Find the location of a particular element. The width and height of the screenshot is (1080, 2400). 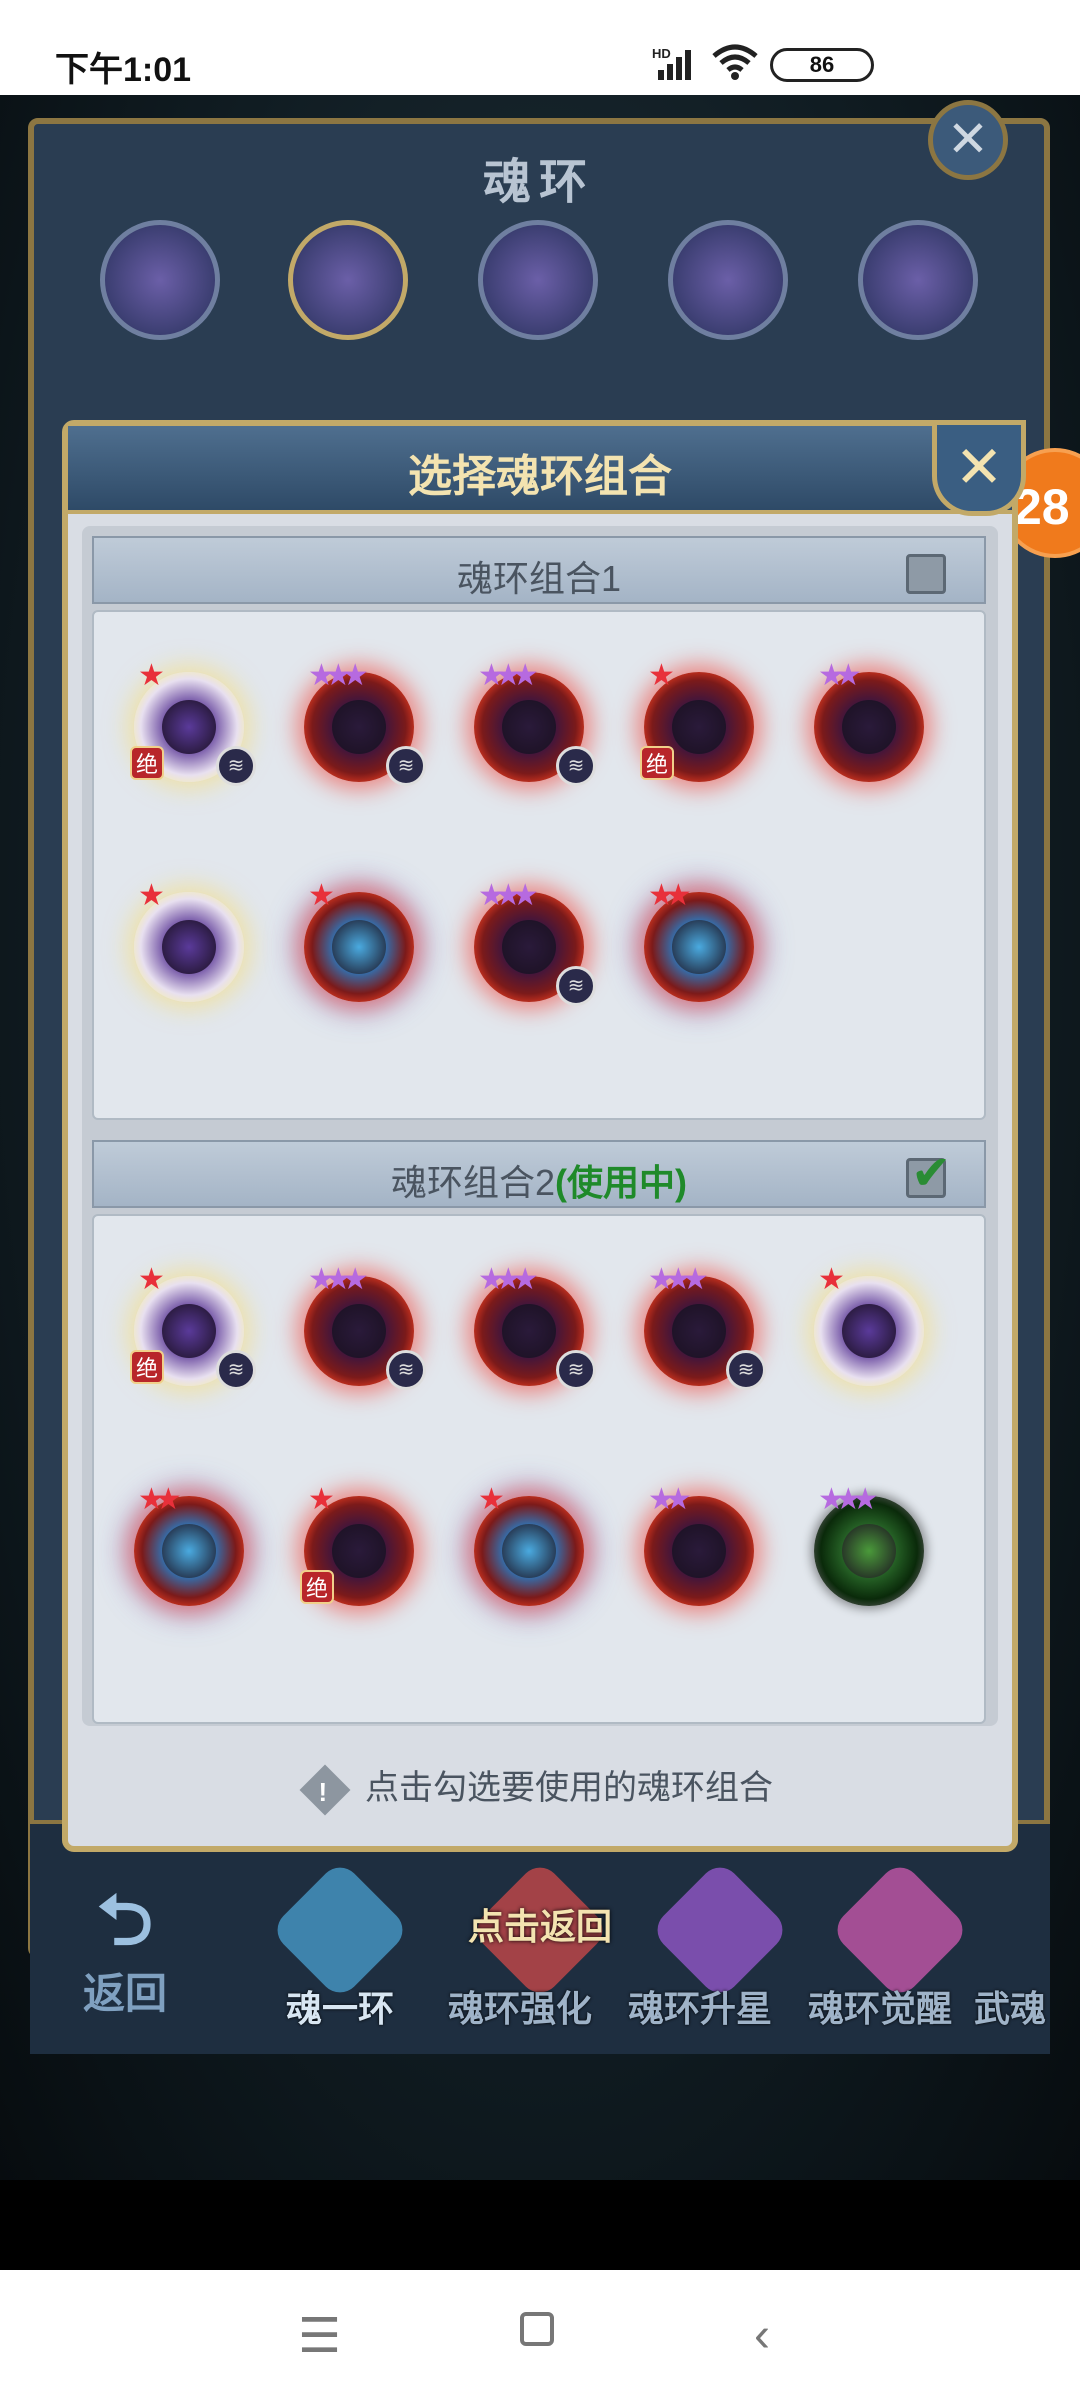

battery-indicator: 86 is located at coordinates (822, 65).